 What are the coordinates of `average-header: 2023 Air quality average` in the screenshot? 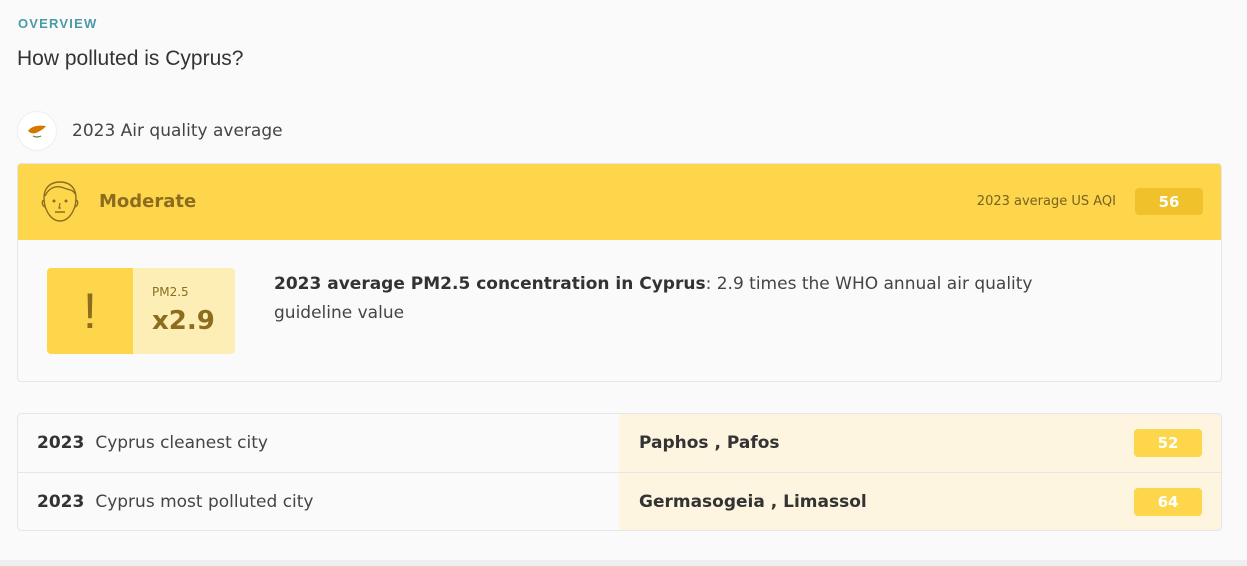 It's located at (150, 131).